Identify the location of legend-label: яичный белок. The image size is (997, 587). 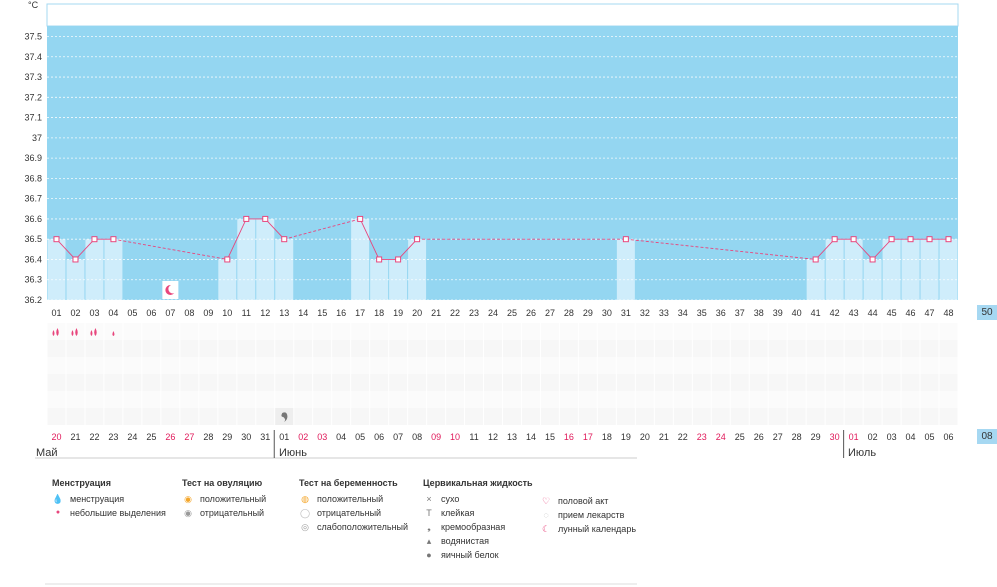
(470, 555).